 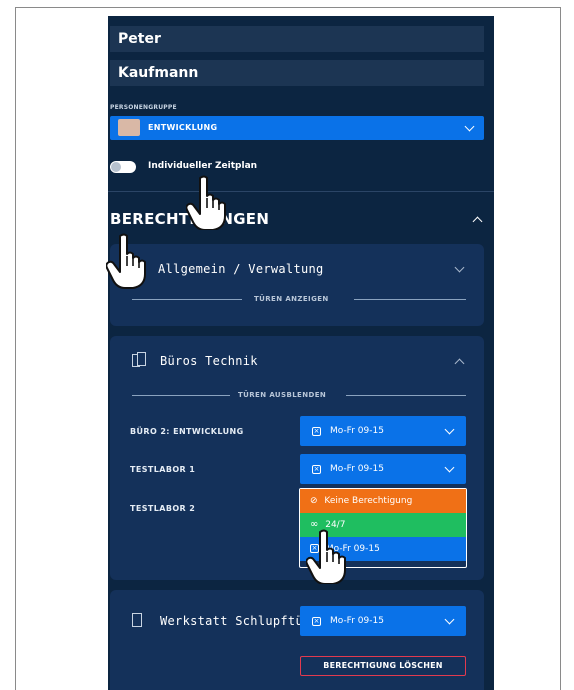 I want to click on individual-schedule-label: Individueller Zeitplan, so click(x=203, y=166).